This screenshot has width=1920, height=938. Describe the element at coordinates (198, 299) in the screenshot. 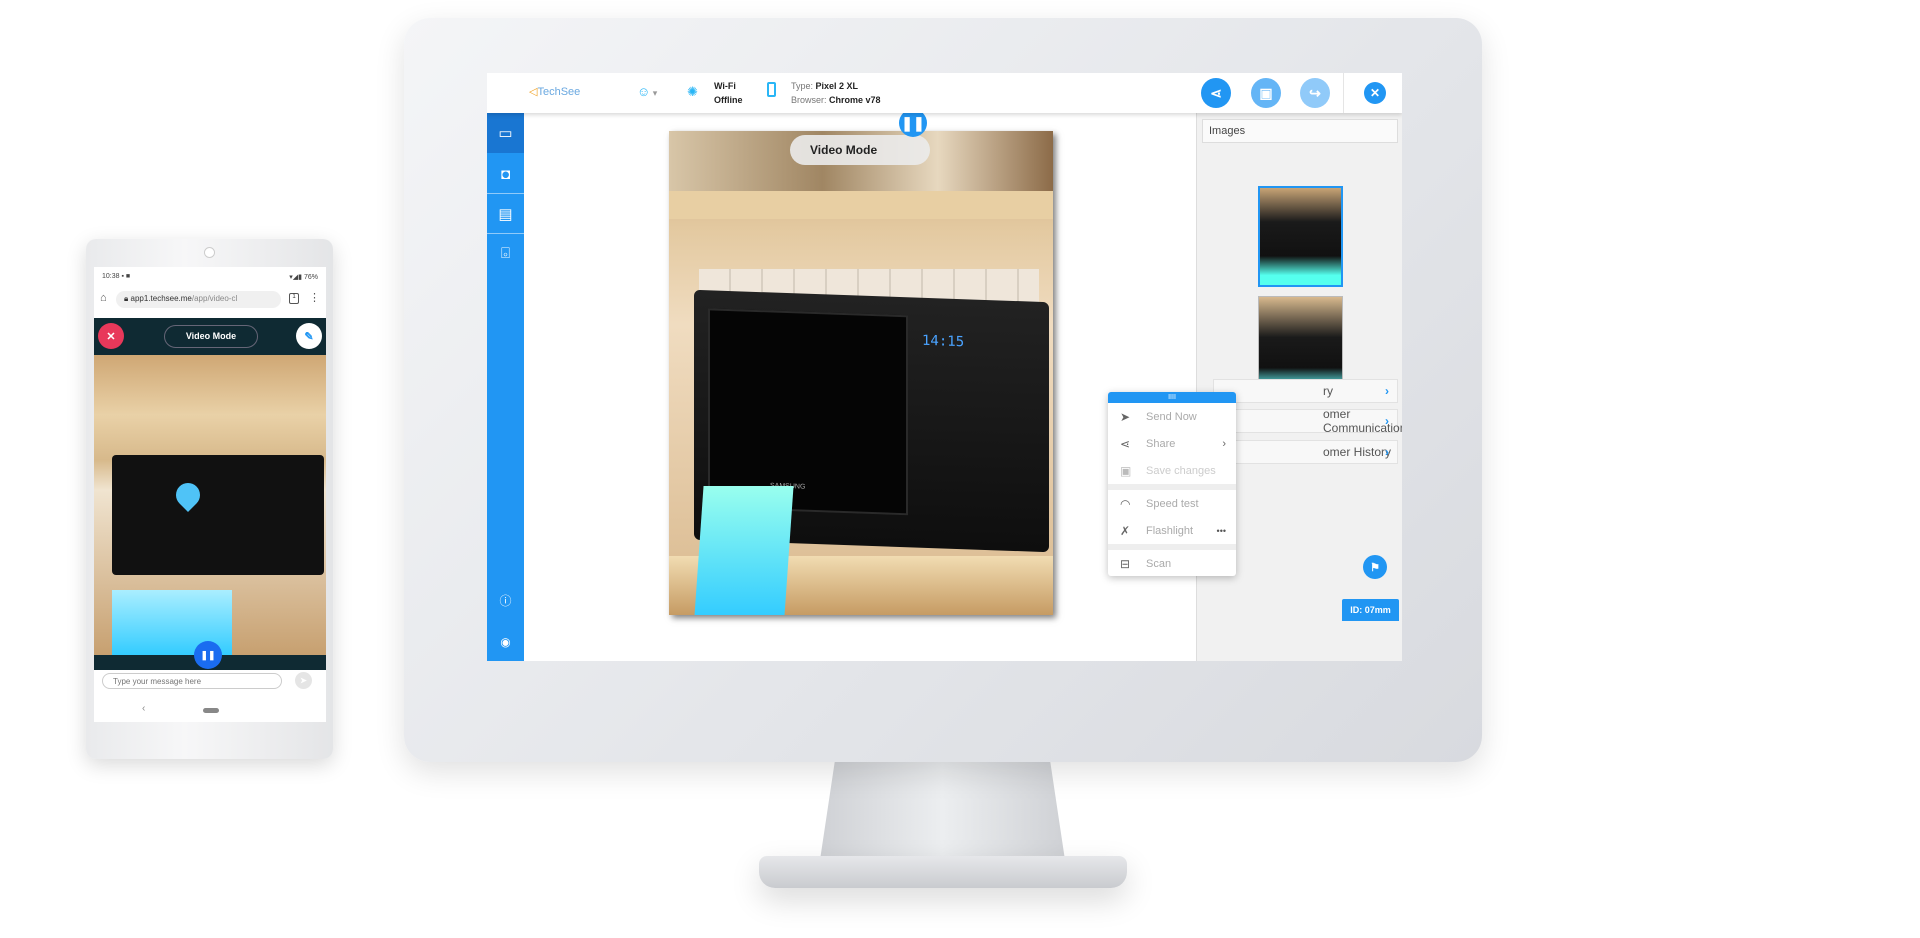

I see `url-bar: 🔒︎ app1.techsee.me/app/video-cl` at that location.